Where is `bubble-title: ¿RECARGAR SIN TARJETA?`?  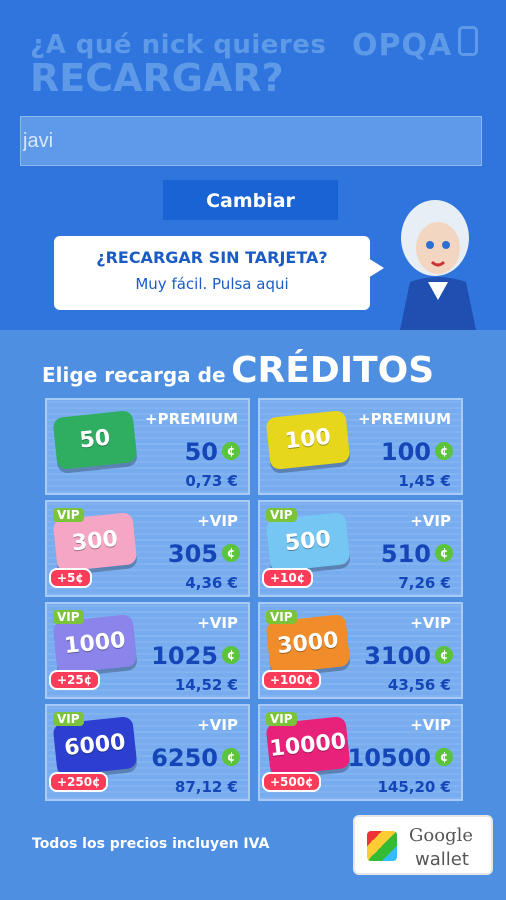
bubble-title: ¿RECARGAR SIN TARJETA? is located at coordinates (212, 257).